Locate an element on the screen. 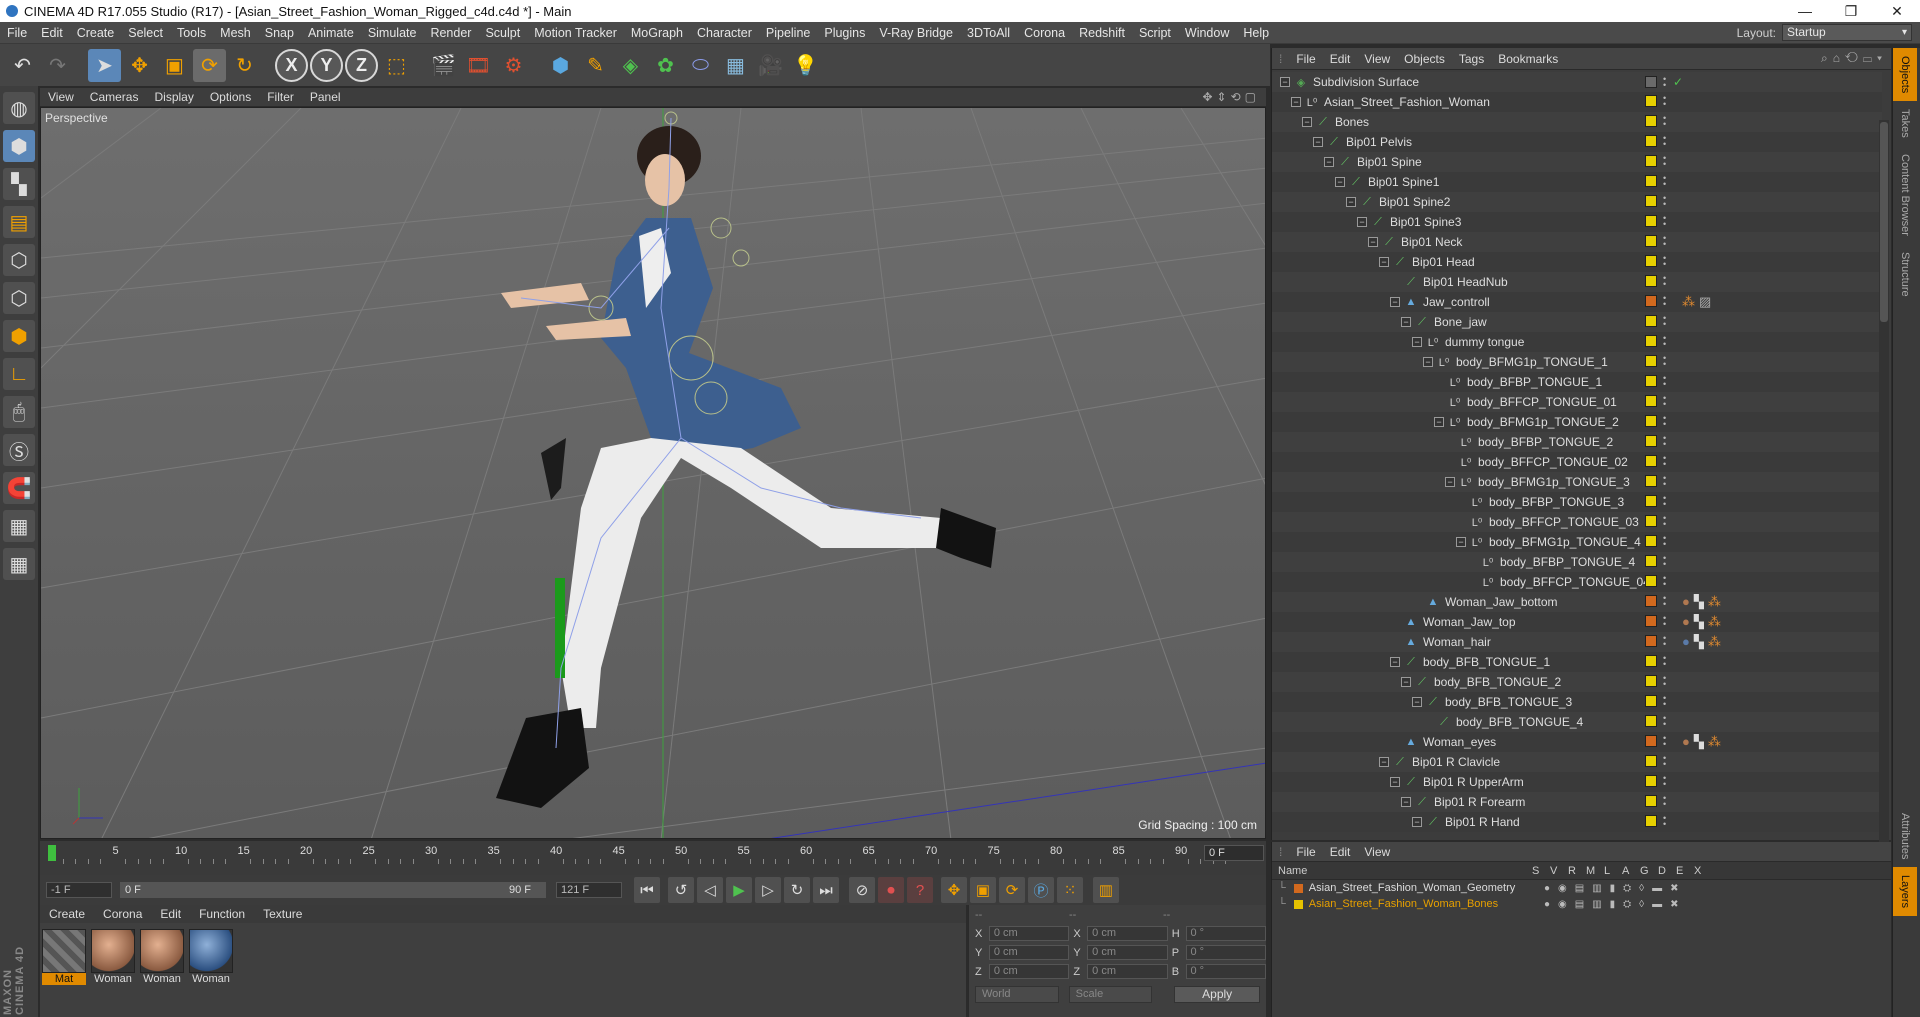 The image size is (1920, 1017). object-tree-row: − ⟋ Bones • • is located at coordinates (1577, 122).